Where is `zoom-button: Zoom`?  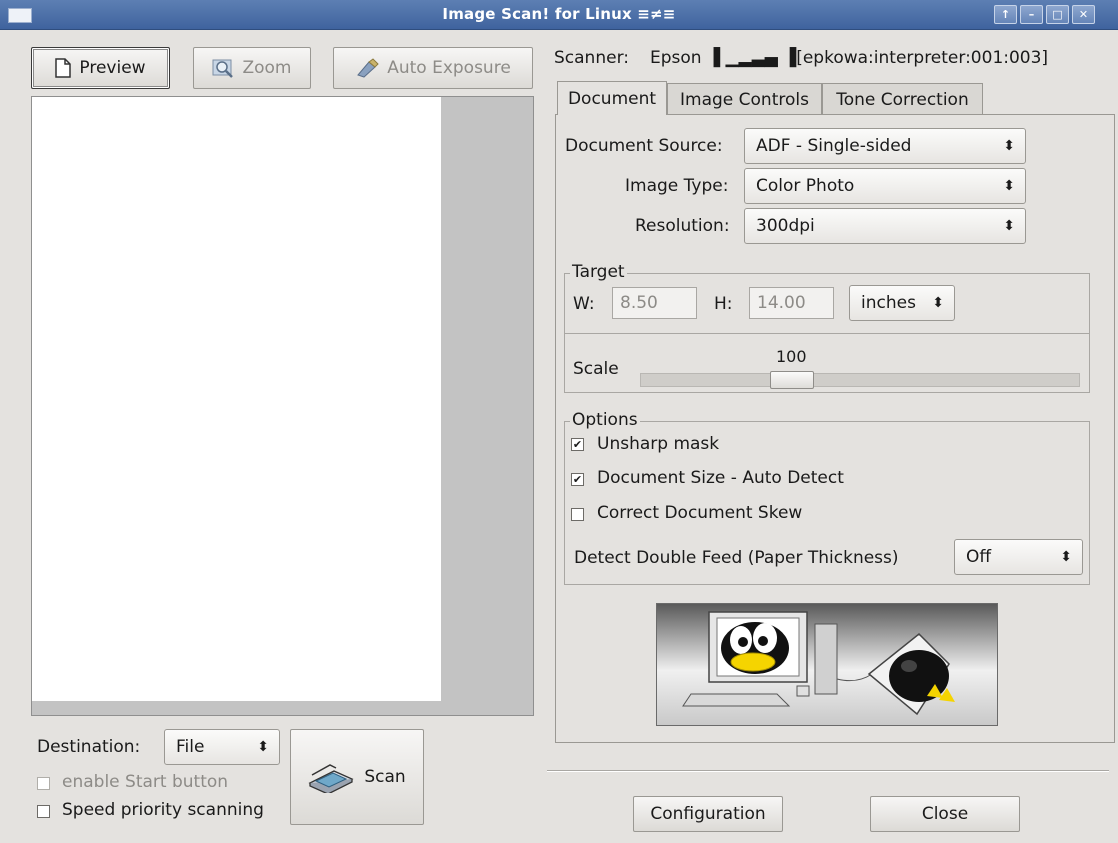 zoom-button: Zoom is located at coordinates (252, 68).